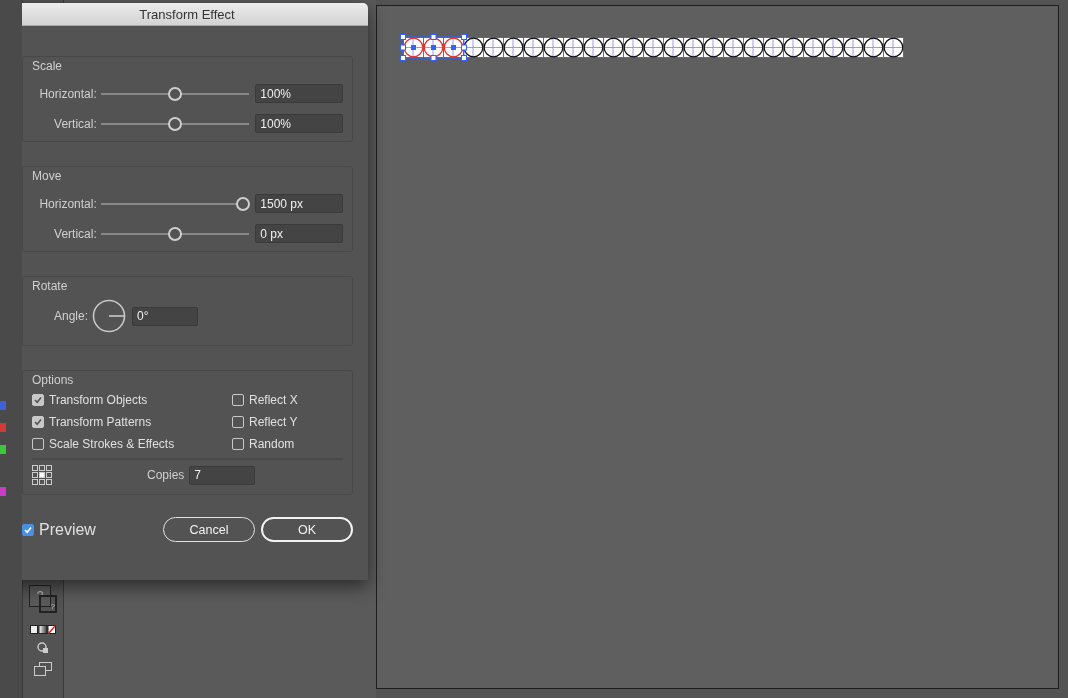 Image resolution: width=1068 pixels, height=698 pixels. What do you see at coordinates (48, 66) in the screenshot?
I see `section-title: Scale` at bounding box center [48, 66].